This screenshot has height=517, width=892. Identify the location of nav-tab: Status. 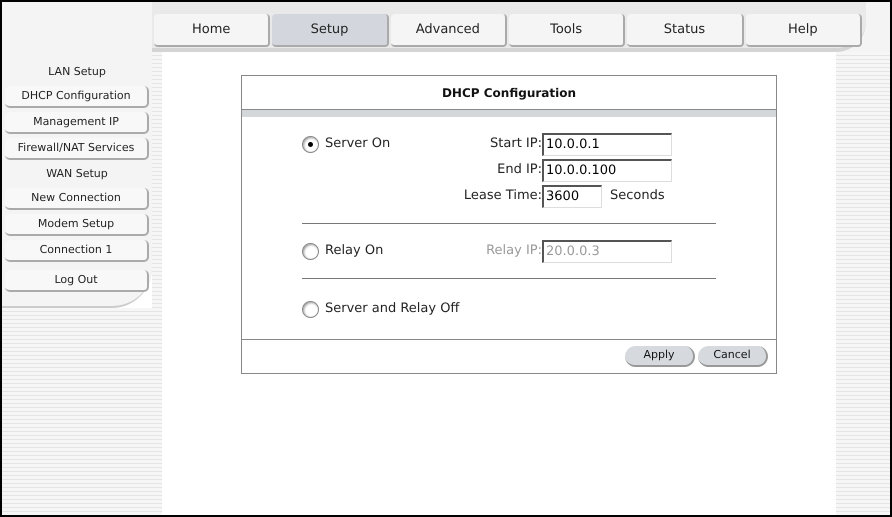
(685, 30).